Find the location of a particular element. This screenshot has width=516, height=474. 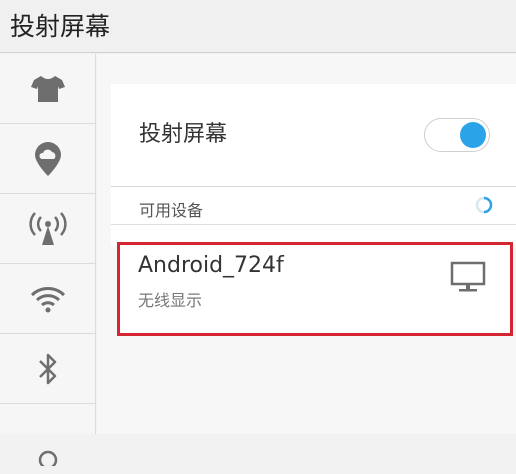

title-bar: 投射屏幕 is located at coordinates (258, 26).